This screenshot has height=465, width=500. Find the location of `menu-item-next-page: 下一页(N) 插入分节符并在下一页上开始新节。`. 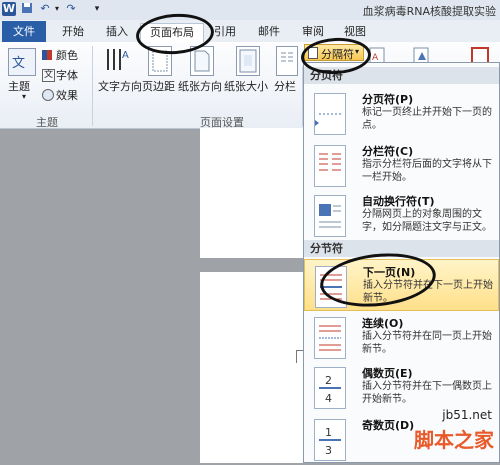

menu-item-next-page: 下一页(N) 插入分节符并在下一页上开始新节。 is located at coordinates (401, 285).